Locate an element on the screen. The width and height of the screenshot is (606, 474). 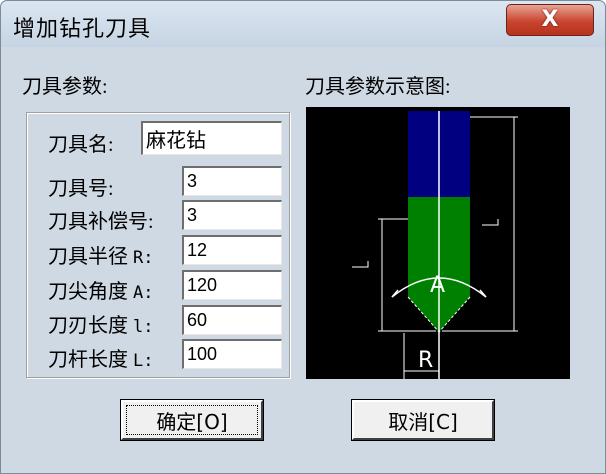
compensation-number-input: 3 is located at coordinates (232, 215).